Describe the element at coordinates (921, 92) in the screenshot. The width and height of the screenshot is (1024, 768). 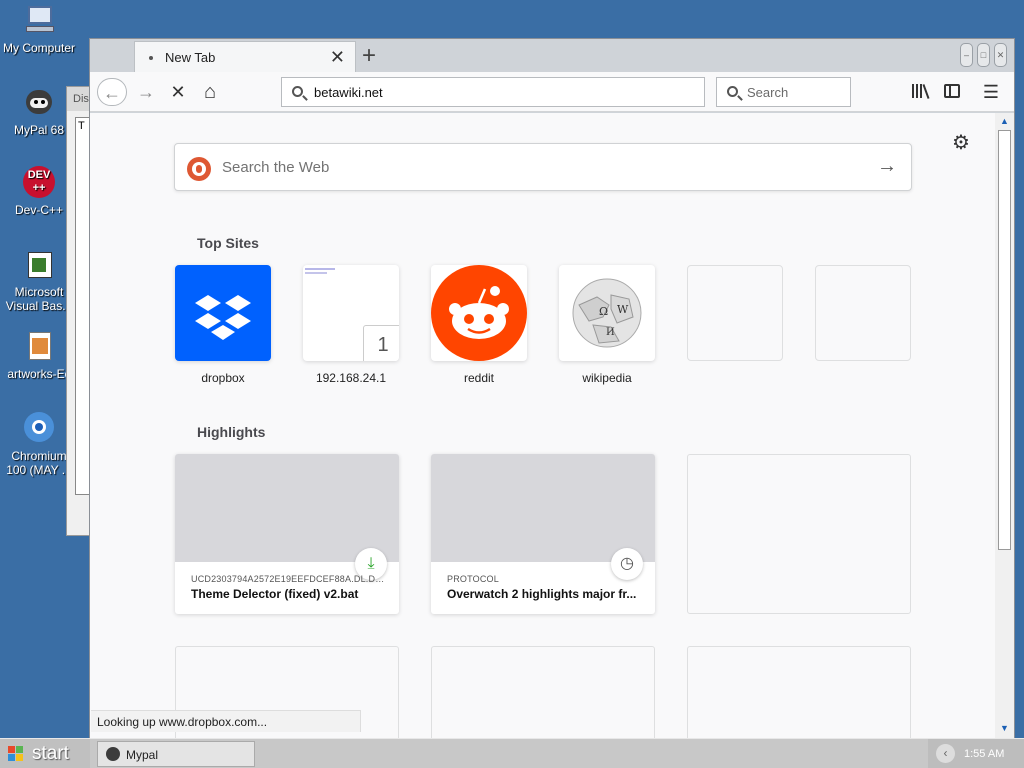
I see `library-icon` at that location.